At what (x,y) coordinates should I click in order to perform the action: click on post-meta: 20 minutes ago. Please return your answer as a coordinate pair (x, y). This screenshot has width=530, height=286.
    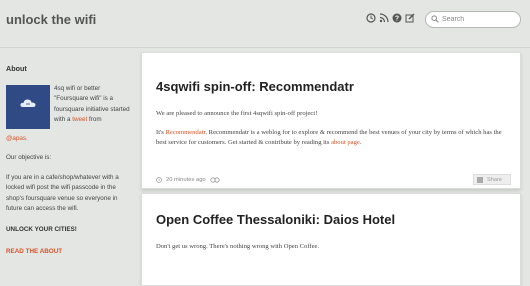
    Looking at the image, I should click on (188, 180).